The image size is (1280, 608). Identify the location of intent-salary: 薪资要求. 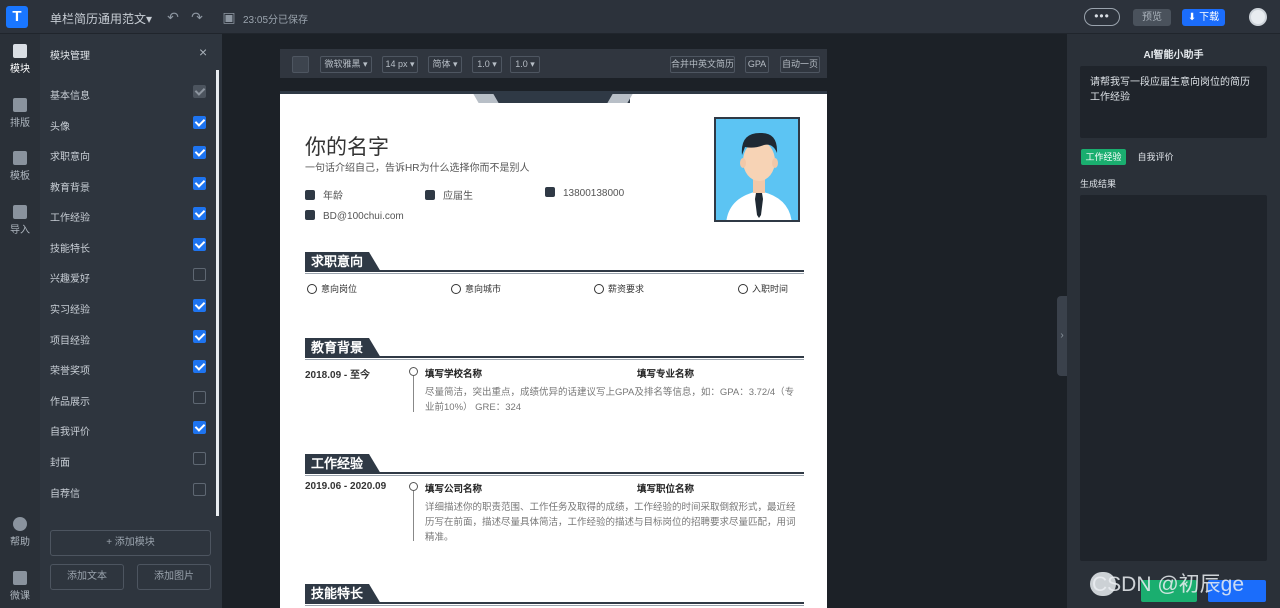
(619, 288).